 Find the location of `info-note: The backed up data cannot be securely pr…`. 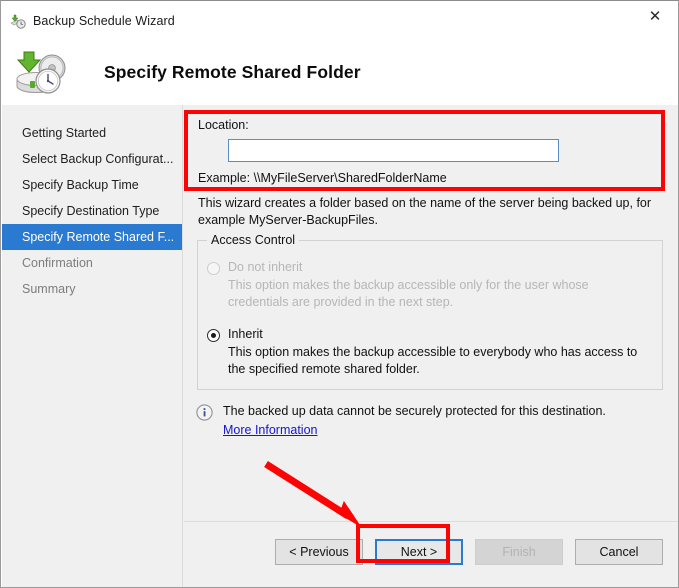

info-note: The backed up data cannot be securely pr… is located at coordinates (431, 421).